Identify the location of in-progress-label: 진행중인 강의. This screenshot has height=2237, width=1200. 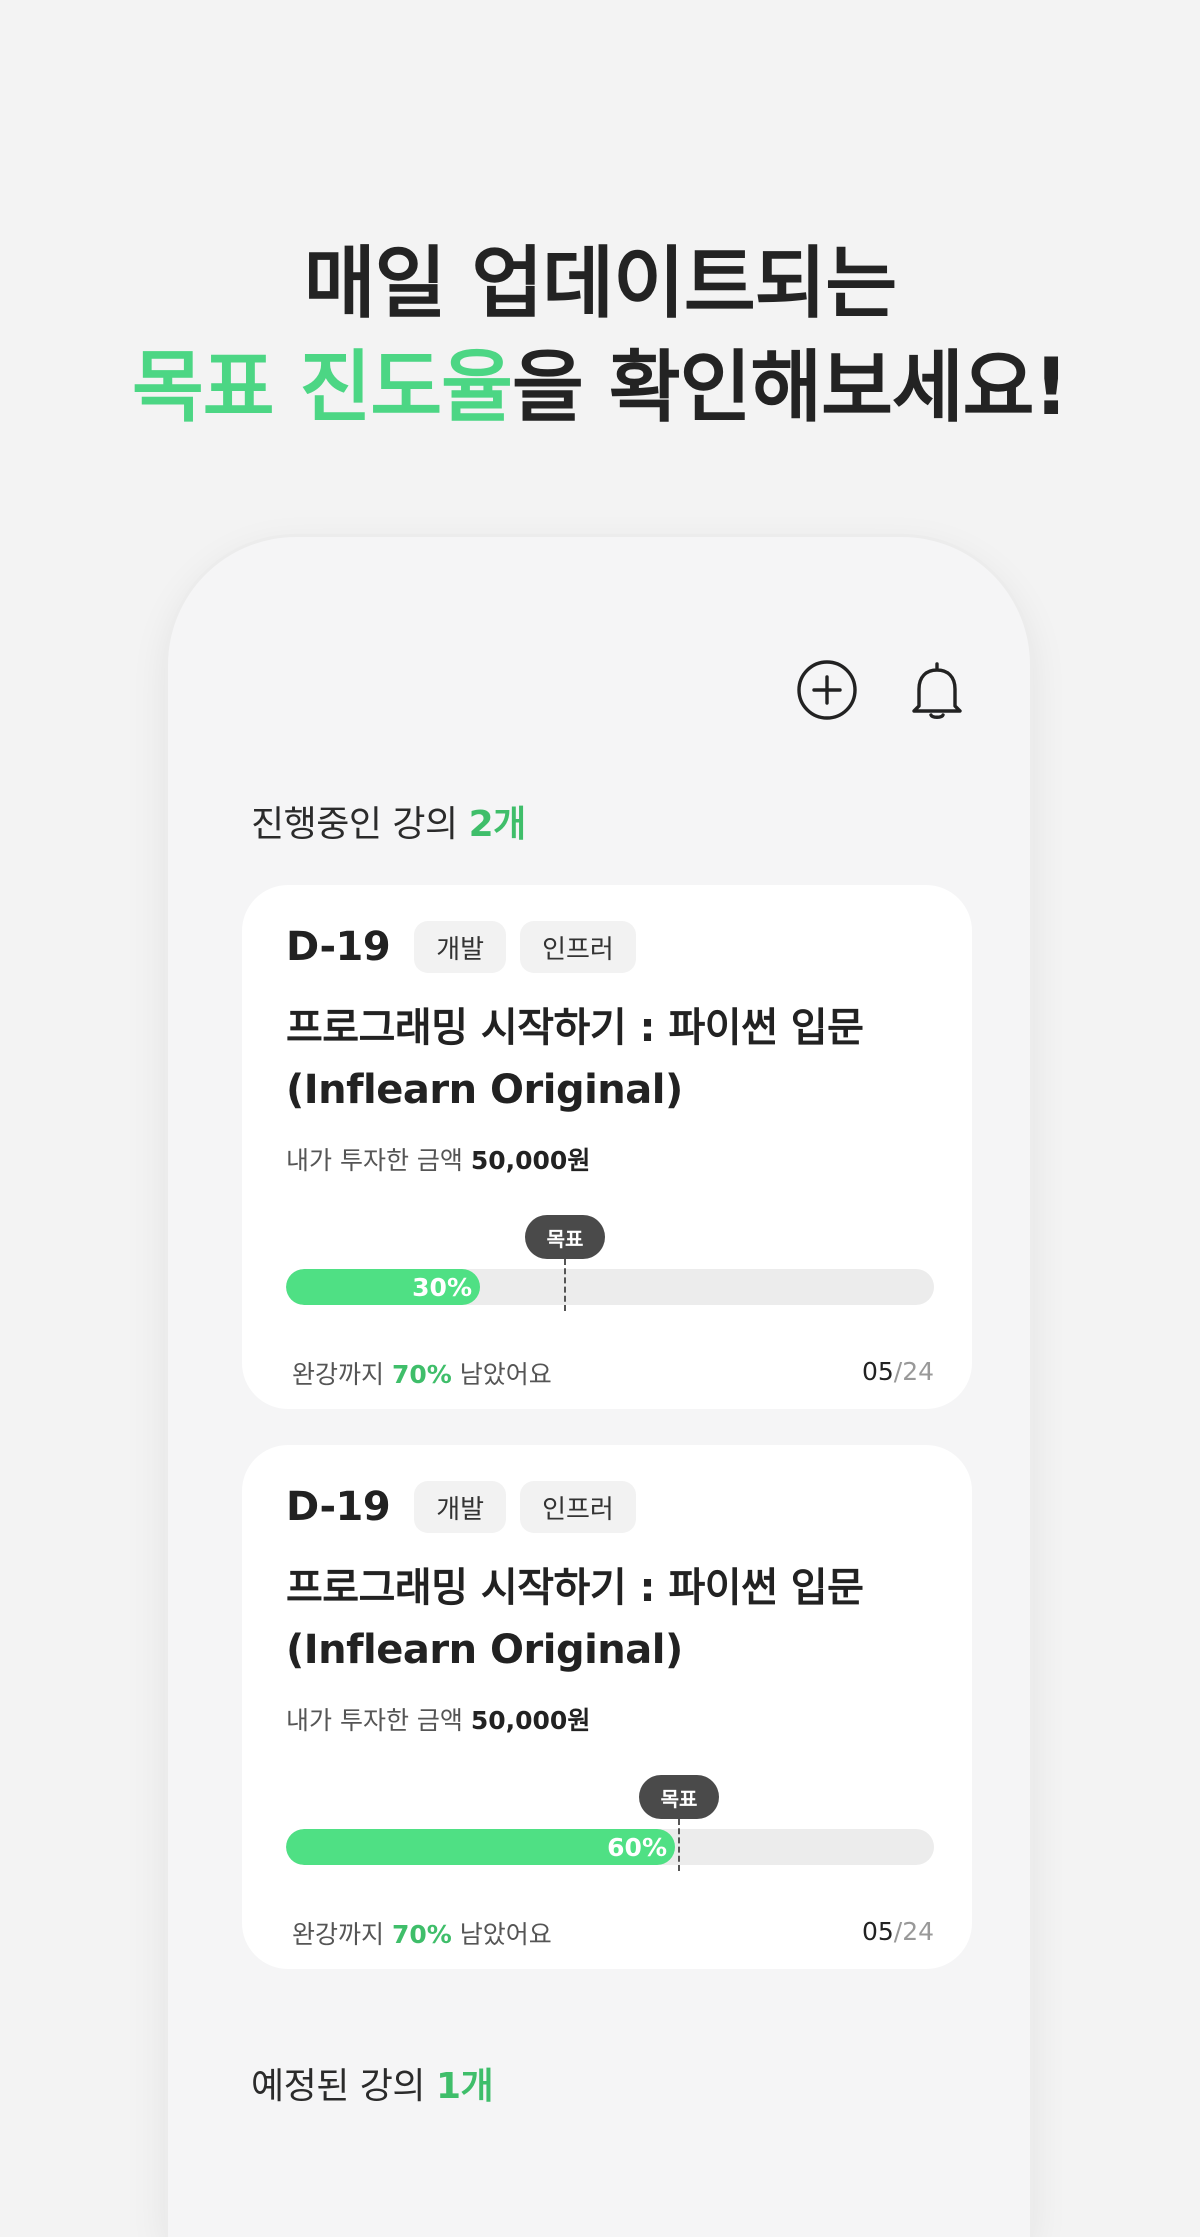
(360, 824).